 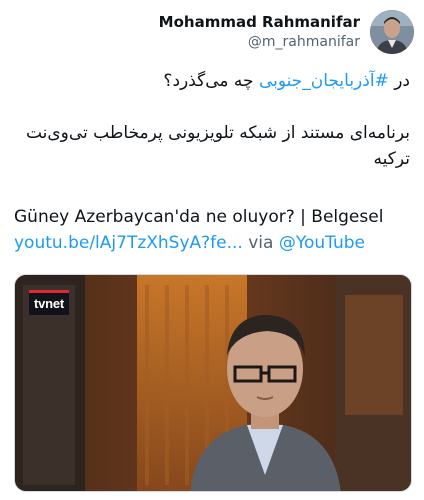 What do you see at coordinates (49, 302) in the screenshot?
I see `tvnet-logo: tvnet` at bounding box center [49, 302].